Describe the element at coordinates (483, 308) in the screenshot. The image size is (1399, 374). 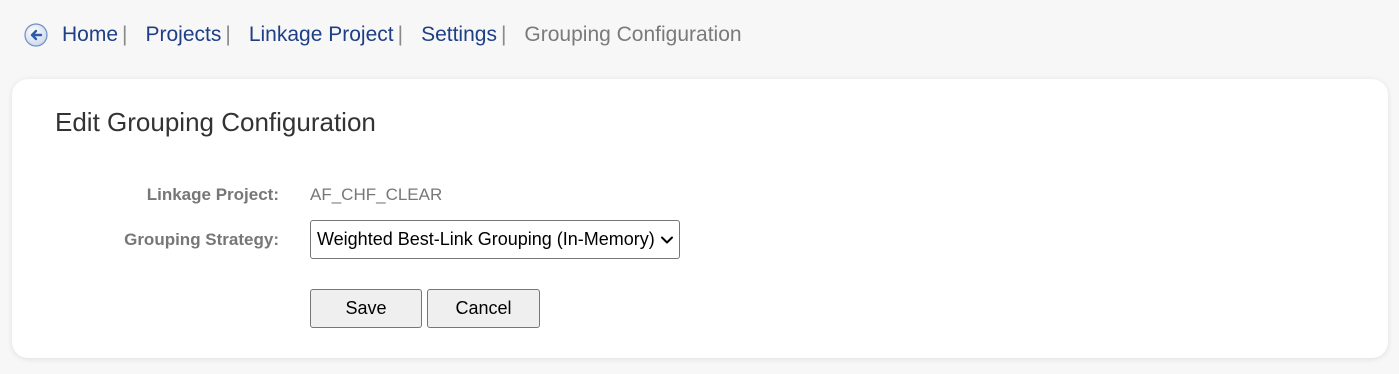
I see `cancel-button: Cancel` at that location.